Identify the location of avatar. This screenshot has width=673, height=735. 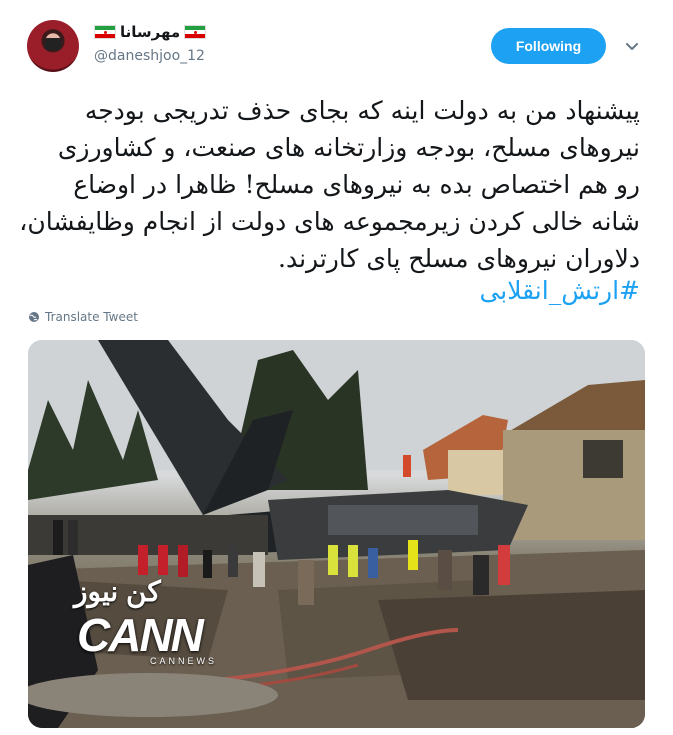
(53, 46).